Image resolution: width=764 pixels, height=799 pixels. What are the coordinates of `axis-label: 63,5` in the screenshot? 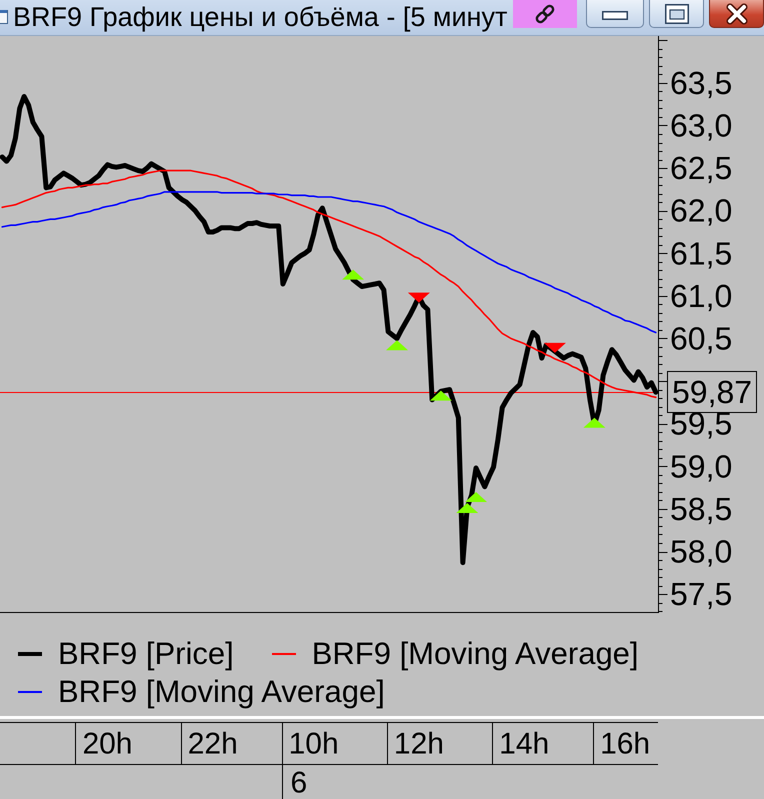 It's located at (701, 82).